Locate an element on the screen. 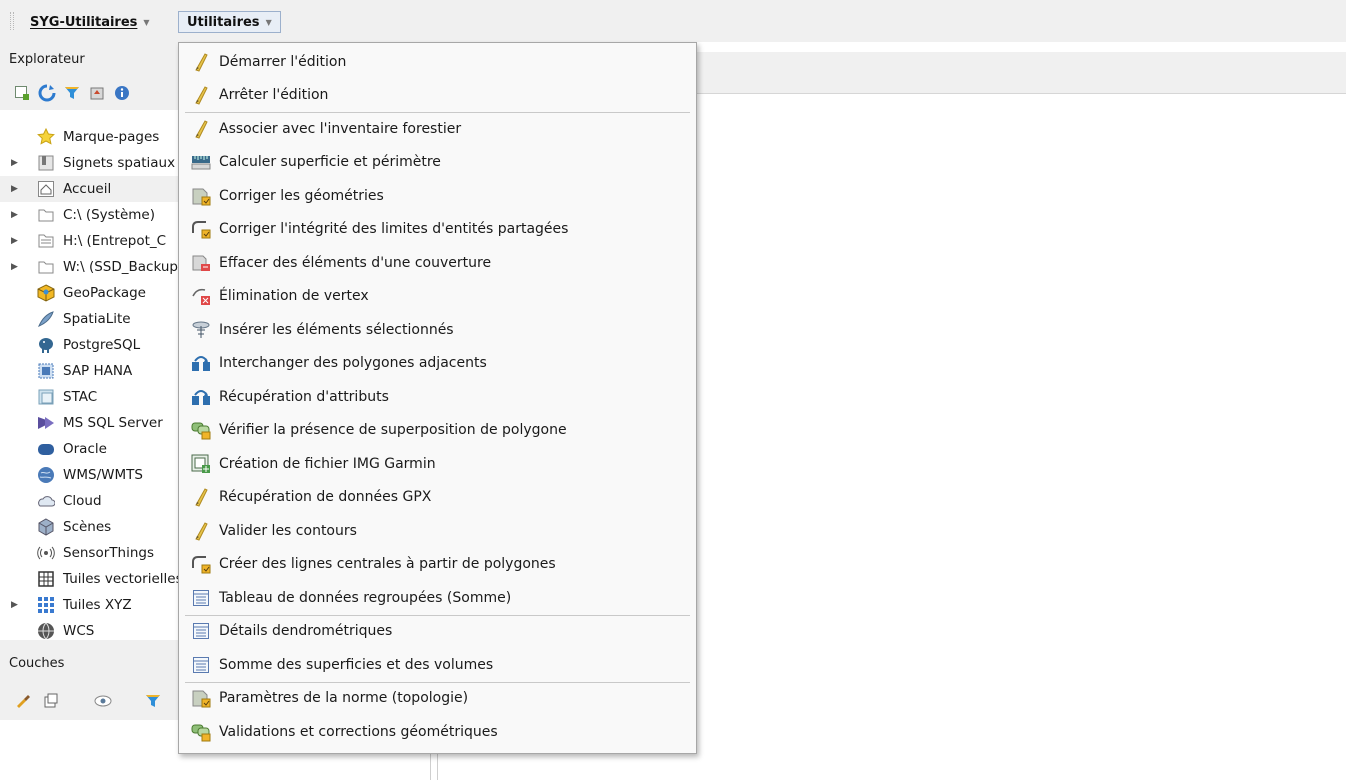 Image resolution: width=1346 pixels, height=780 pixels. utilitaires-label: Utilitaires is located at coordinates (223, 22).